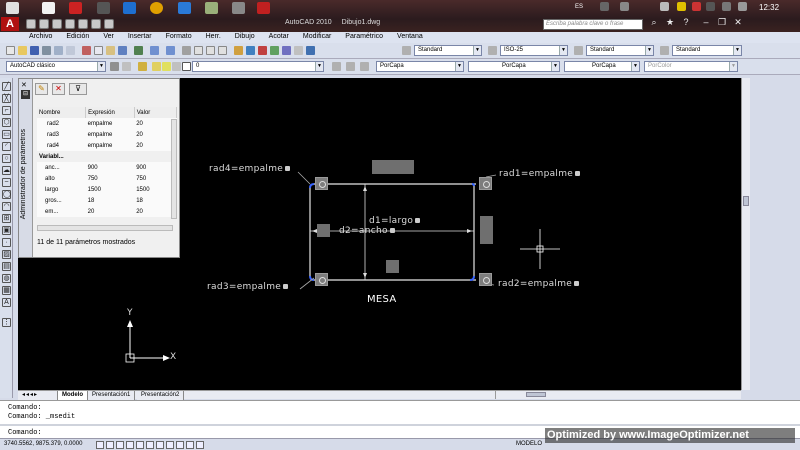 The width and height of the screenshot is (800, 450). I want to click on point-icon: ·, so click(6, 242).